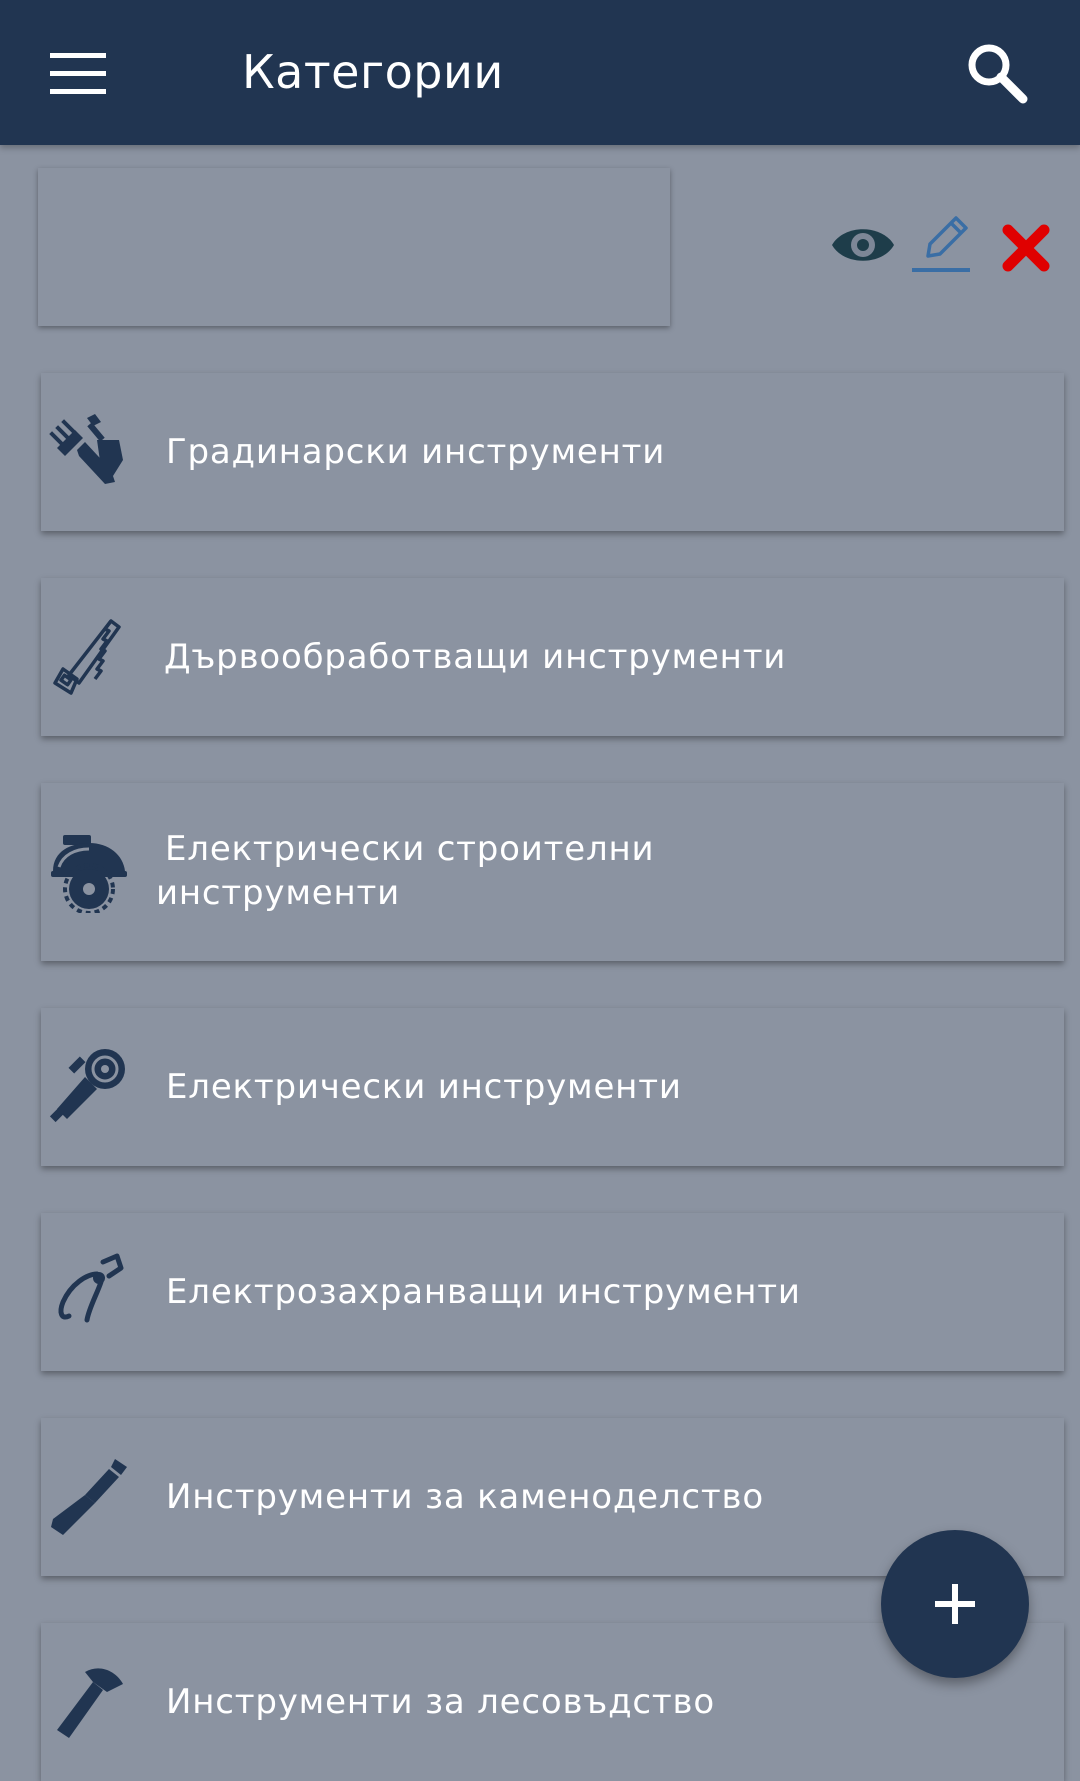 The image size is (1080, 1781). Describe the element at coordinates (90, 1703) in the screenshot. I see `axe-icon` at that location.